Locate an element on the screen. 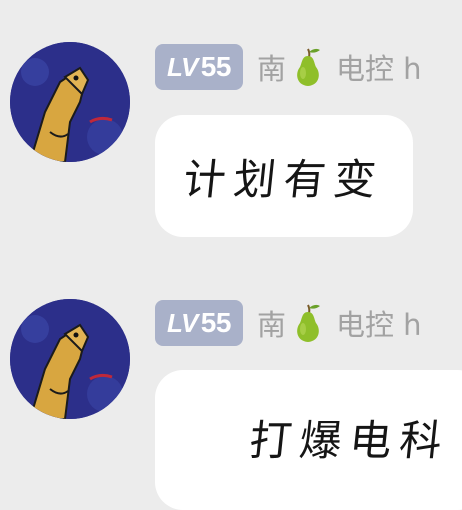  message-text: 计划有变 is located at coordinates (284, 179).